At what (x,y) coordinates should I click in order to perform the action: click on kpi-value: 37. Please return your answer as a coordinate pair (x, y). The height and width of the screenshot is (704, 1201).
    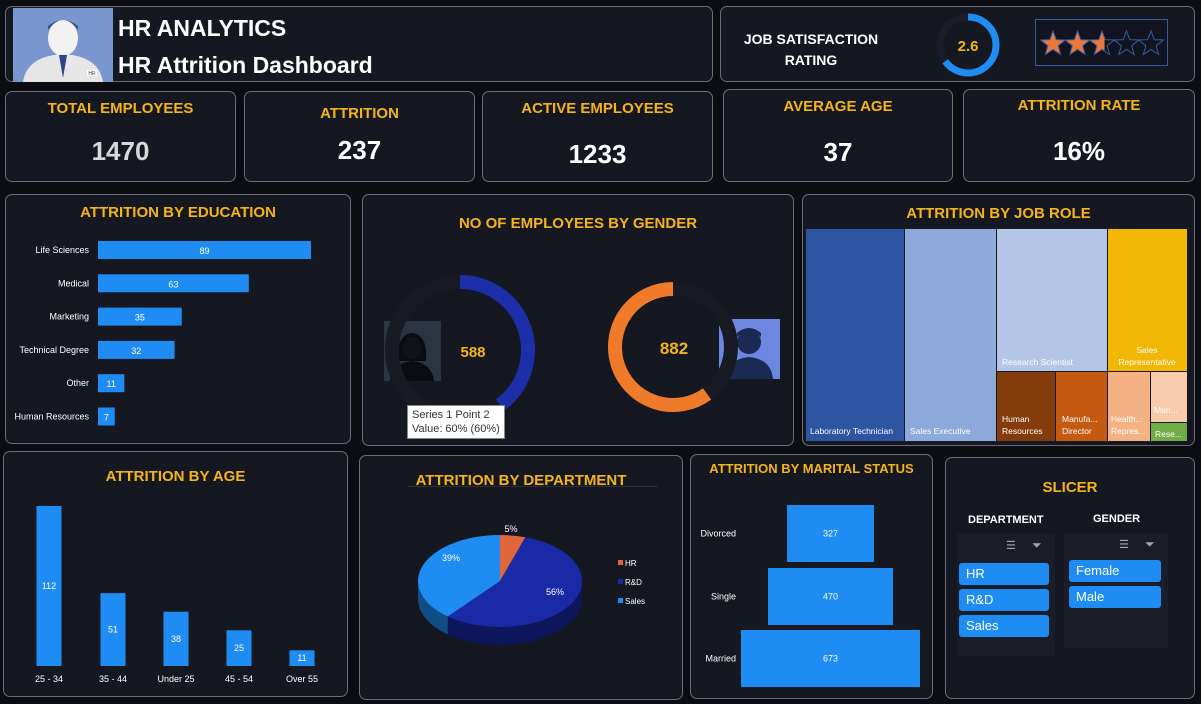
    Looking at the image, I should click on (838, 152).